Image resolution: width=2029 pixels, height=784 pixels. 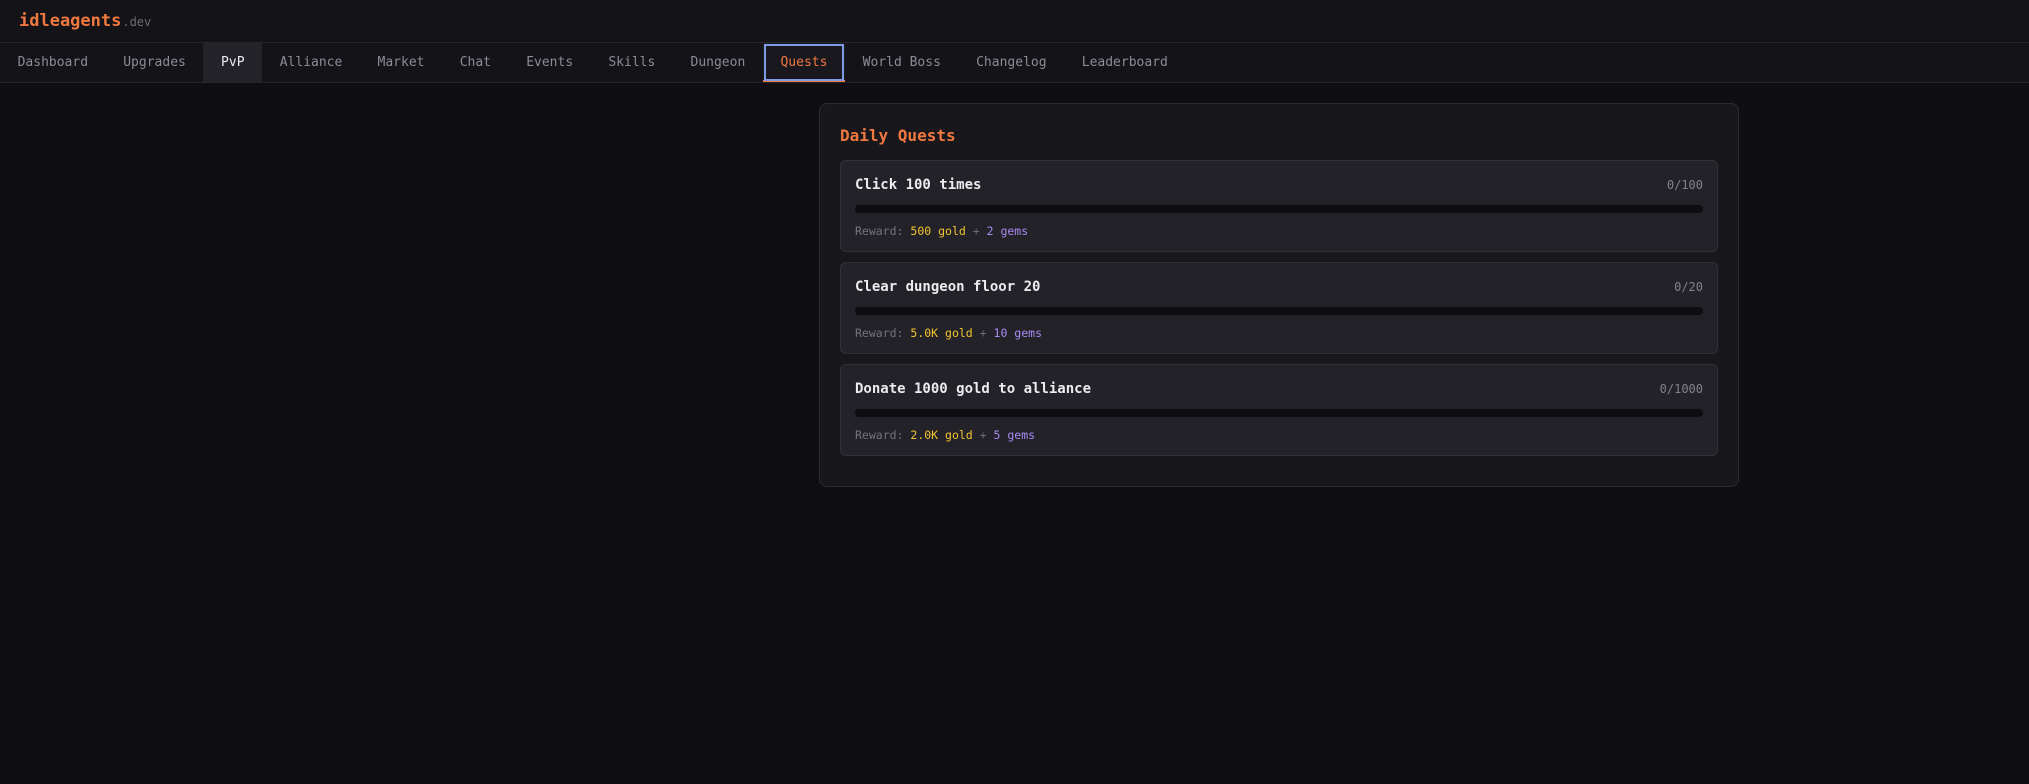 I want to click on reward-gems: 10 gems, so click(x=1017, y=333).